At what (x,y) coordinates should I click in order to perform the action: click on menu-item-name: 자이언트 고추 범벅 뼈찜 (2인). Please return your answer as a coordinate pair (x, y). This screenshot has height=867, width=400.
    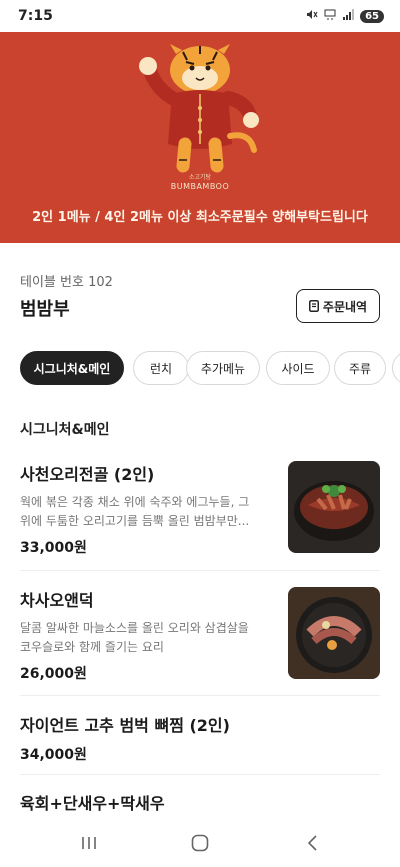
    Looking at the image, I should click on (125, 725).